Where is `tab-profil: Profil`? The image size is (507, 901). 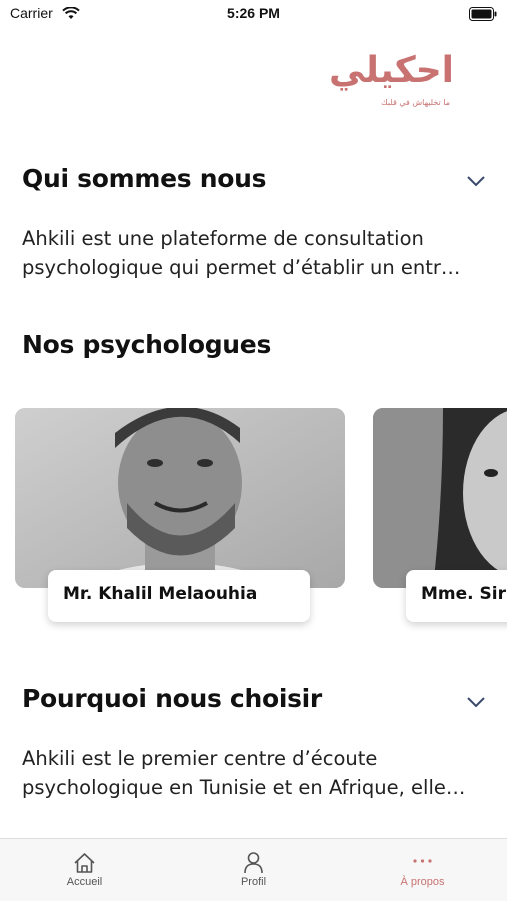 tab-profil: Profil is located at coordinates (253, 870).